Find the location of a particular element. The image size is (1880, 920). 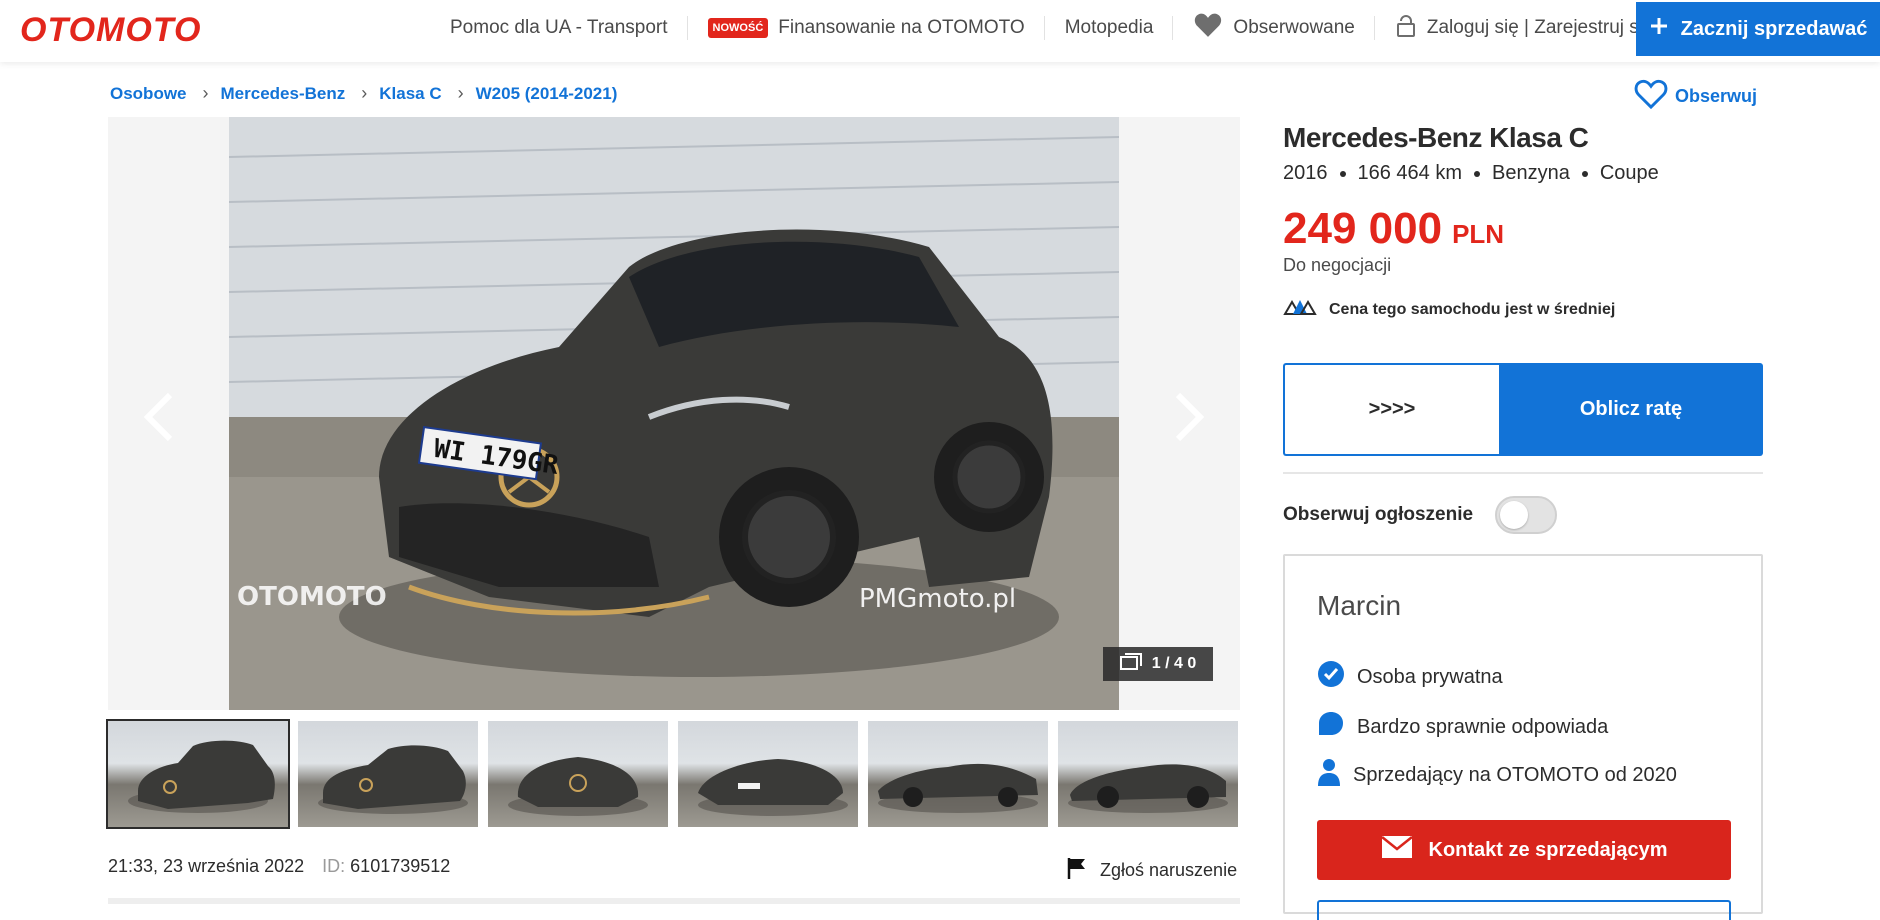

seller-type-row: Osoba prywatna is located at coordinates (1410, 677).